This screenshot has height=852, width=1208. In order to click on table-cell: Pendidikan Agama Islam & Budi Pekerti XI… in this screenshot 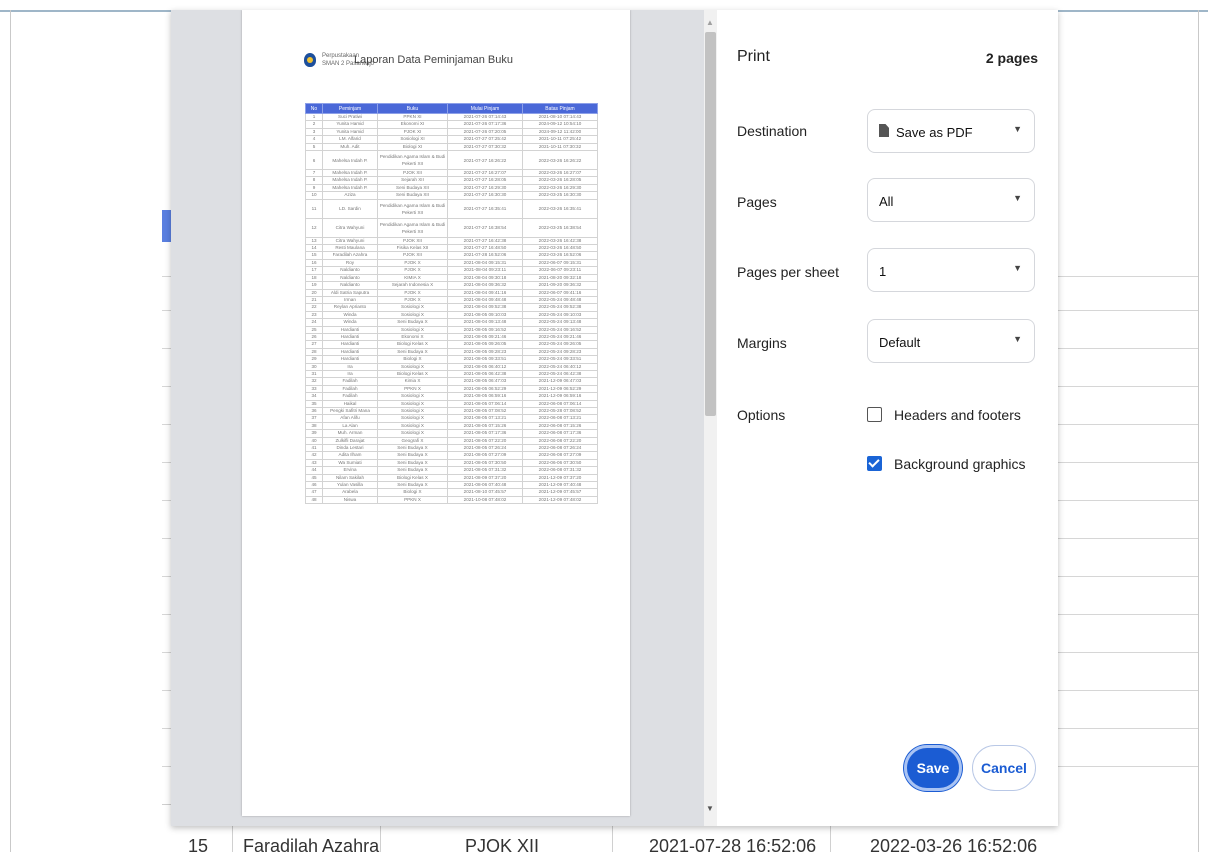, I will do `click(412, 160)`.